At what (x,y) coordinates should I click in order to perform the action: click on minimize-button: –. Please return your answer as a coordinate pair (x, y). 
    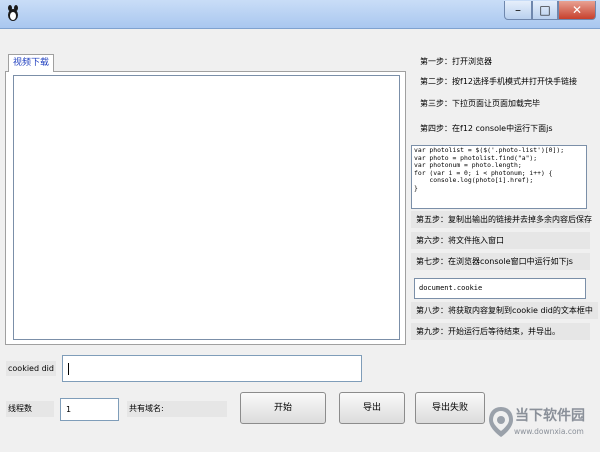
    Looking at the image, I should click on (518, 10).